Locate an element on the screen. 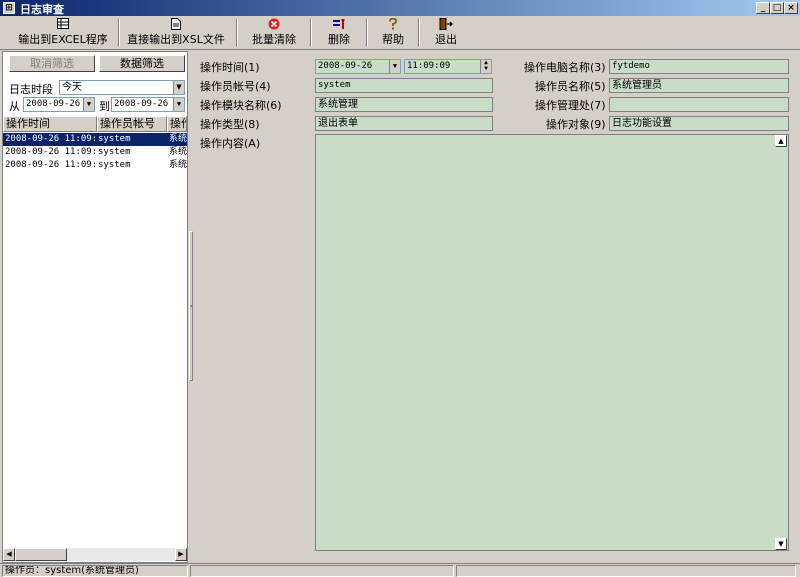 The height and width of the screenshot is (577, 800). table-icon is located at coordinates (63, 25).